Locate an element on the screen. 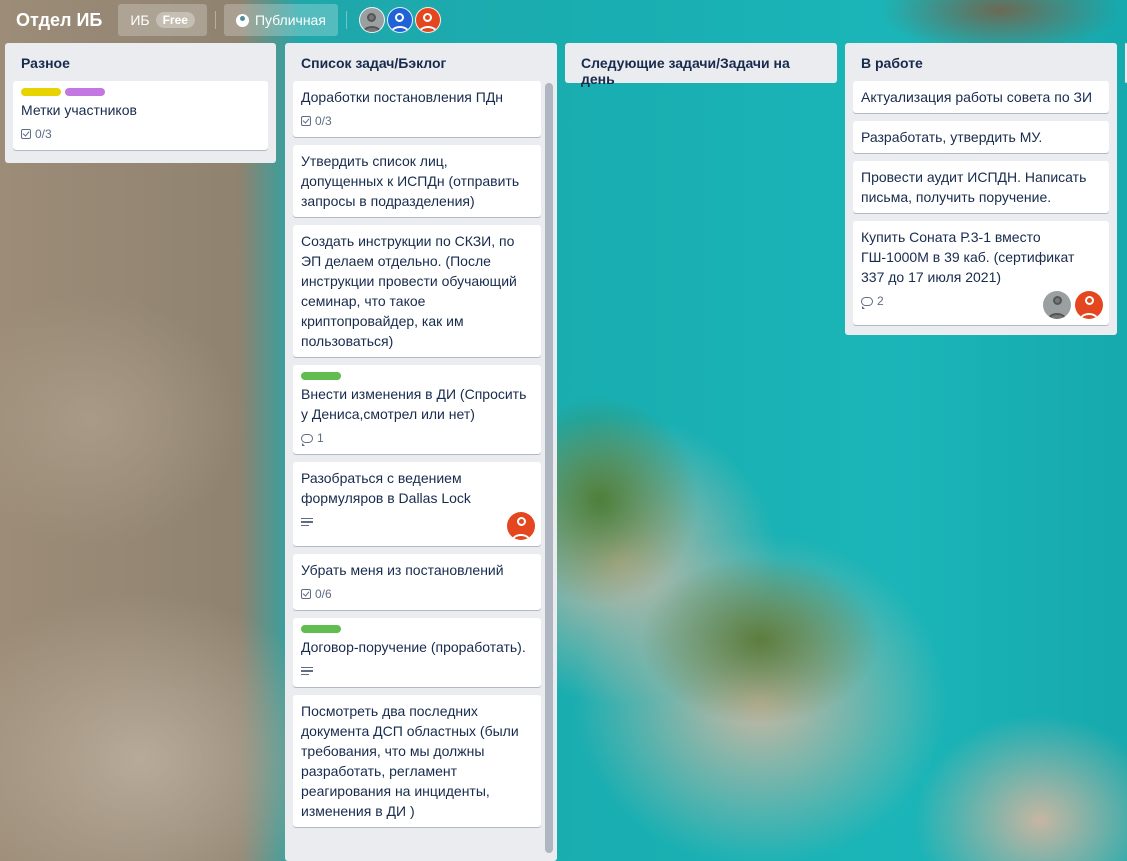 This screenshot has width=1127, height=861. list-title: Следующие задачи/Задачи на день is located at coordinates (701, 70).